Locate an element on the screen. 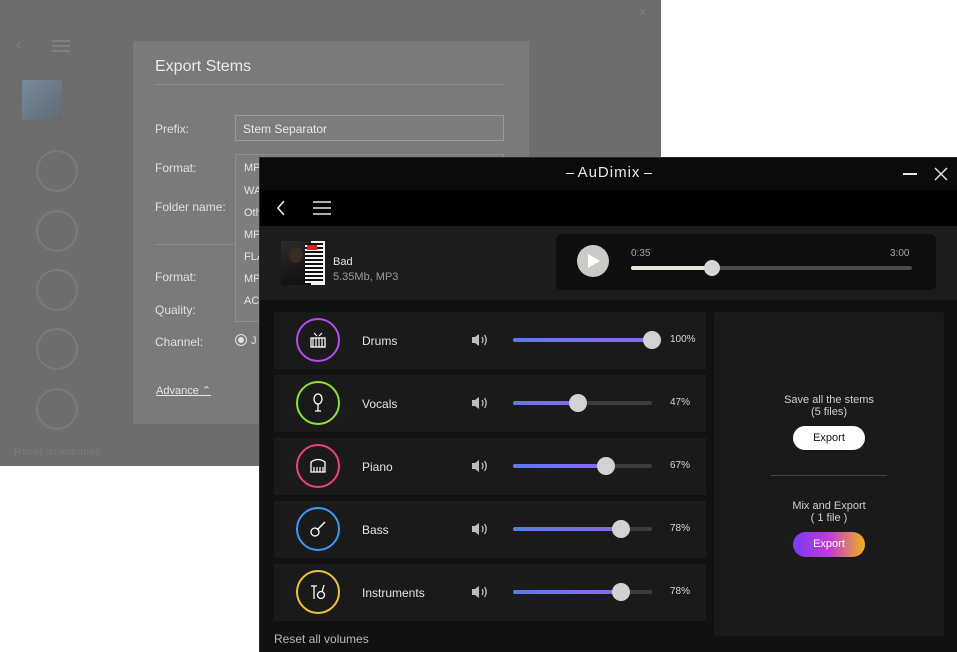 This screenshot has height=652, width=957. play-icon is located at coordinates (594, 261).